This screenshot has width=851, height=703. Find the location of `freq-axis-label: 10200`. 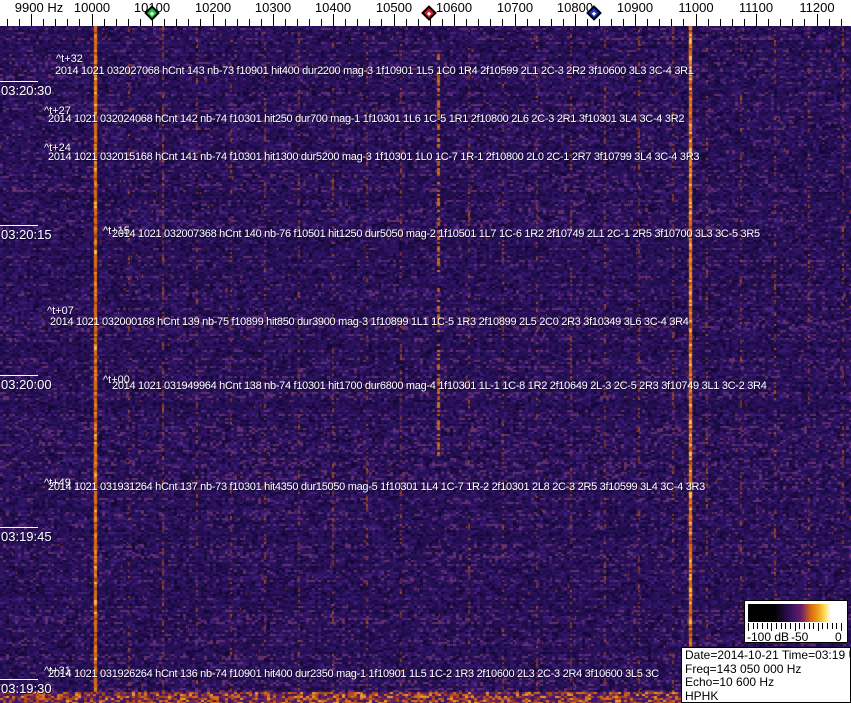

freq-axis-label: 10200 is located at coordinates (213, 7).